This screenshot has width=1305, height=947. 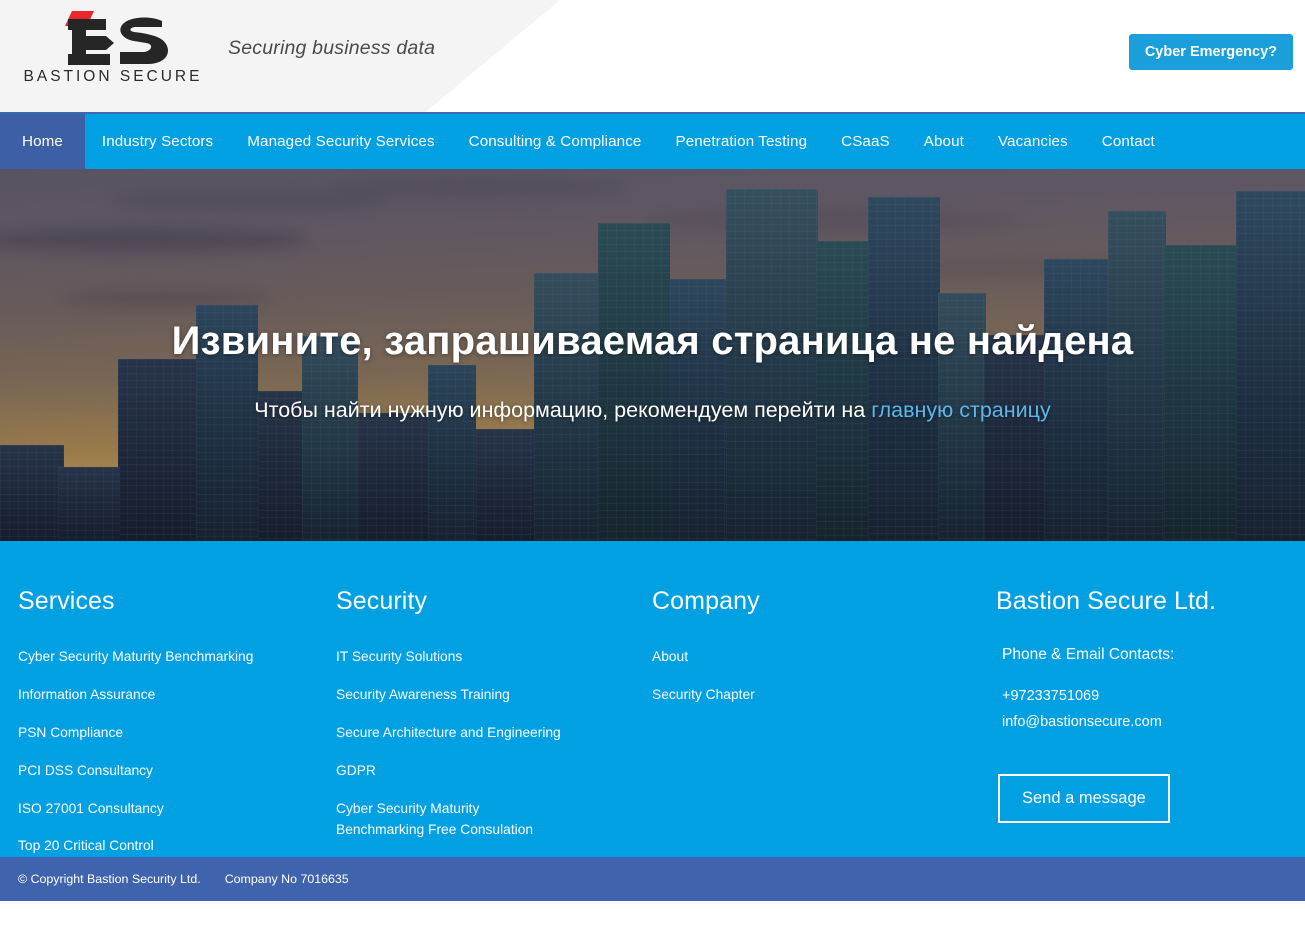 I want to click on nav-item-vacancies: Vacancies, so click(x=1033, y=141).